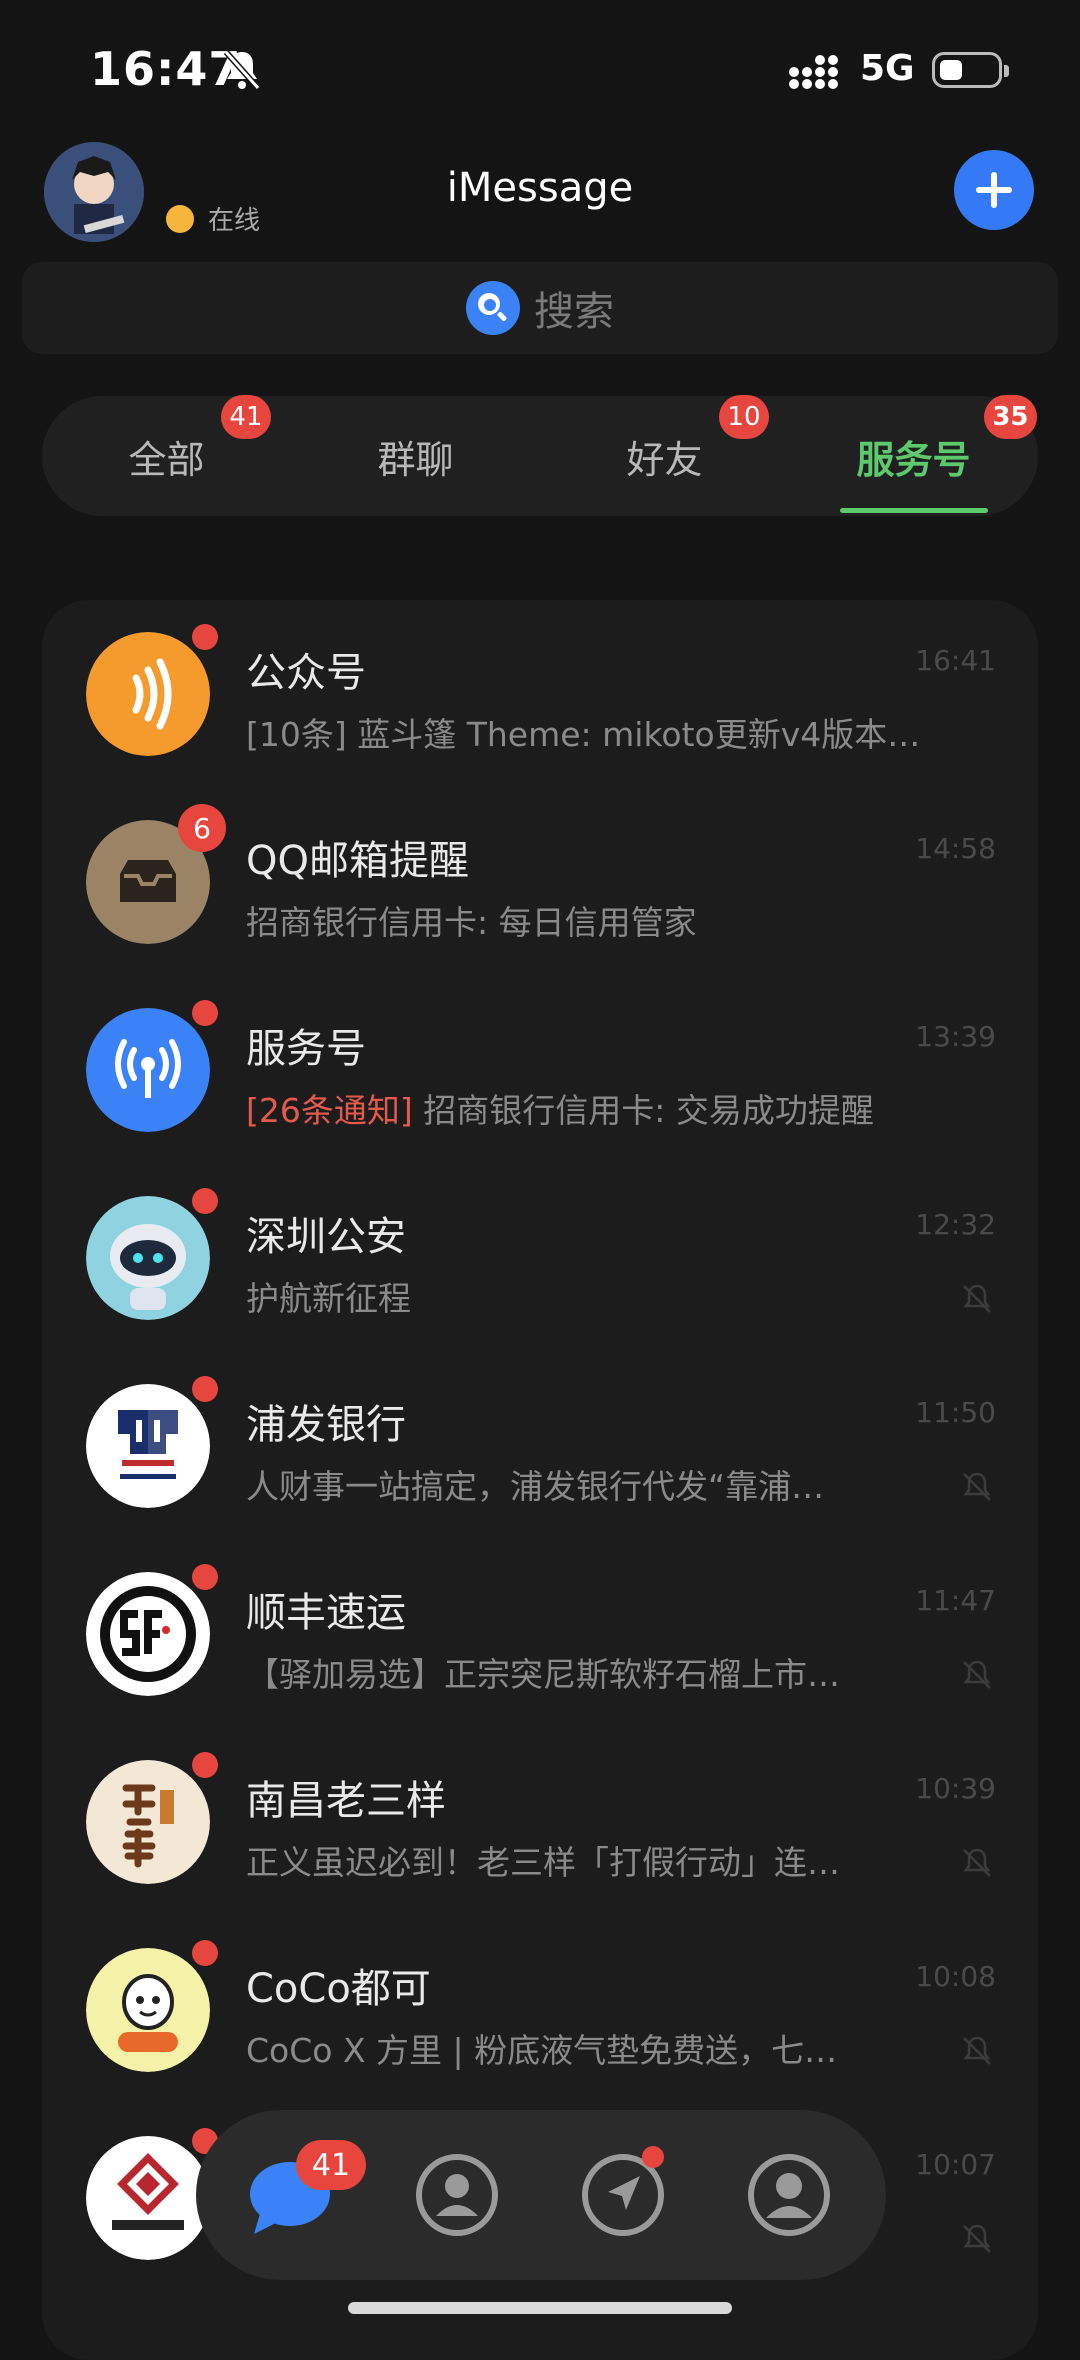  What do you see at coordinates (744, 416) in the screenshot?
I see `tab-badge: 10` at bounding box center [744, 416].